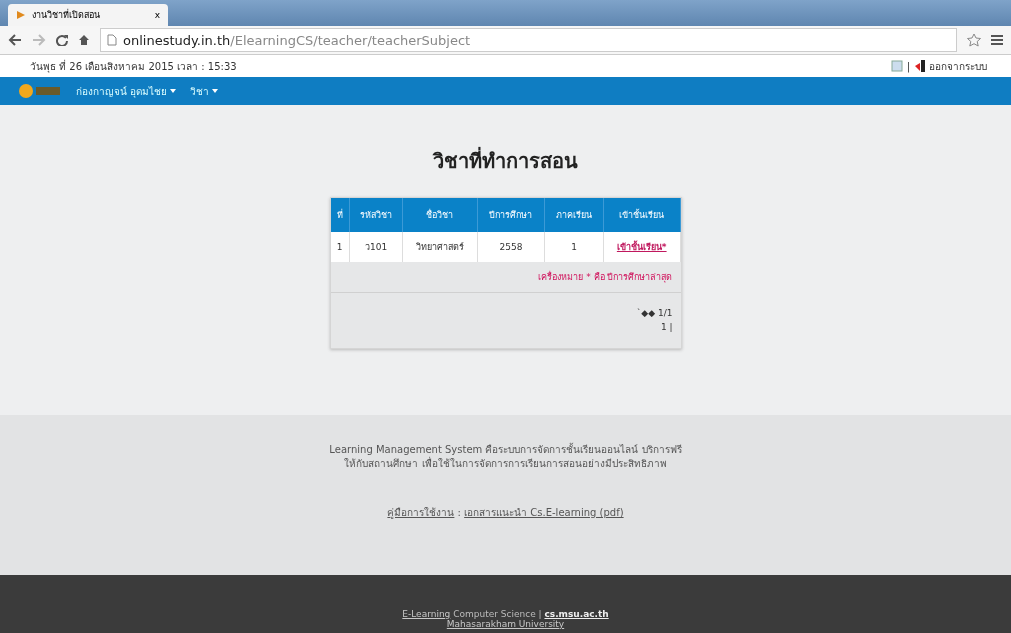 The image size is (1011, 633). I want to click on table-cell: วิทยาศาสตร์, so click(440, 247).